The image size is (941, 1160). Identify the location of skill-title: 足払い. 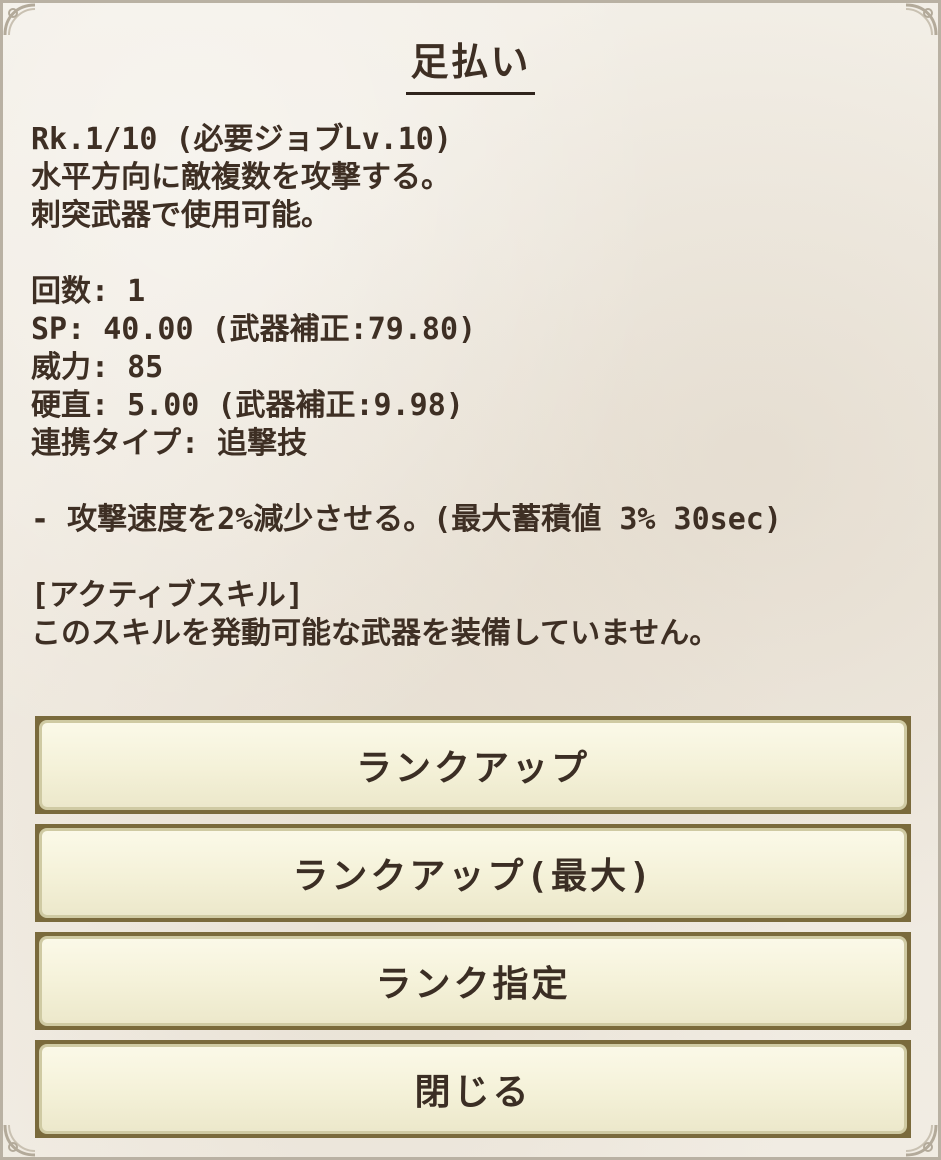
(470, 63).